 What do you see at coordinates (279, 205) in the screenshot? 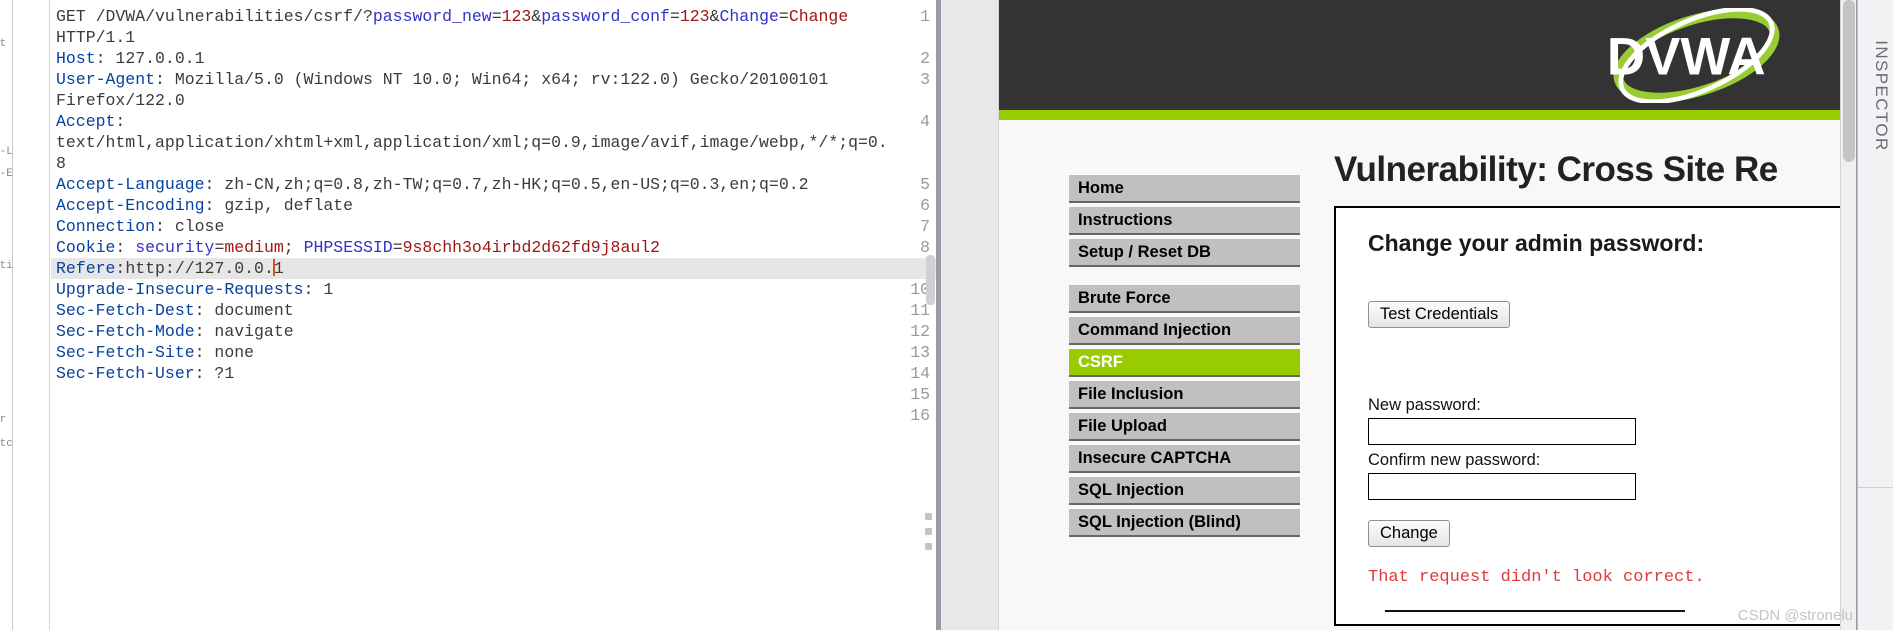
I see `request-token: : gzip, deflate` at bounding box center [279, 205].